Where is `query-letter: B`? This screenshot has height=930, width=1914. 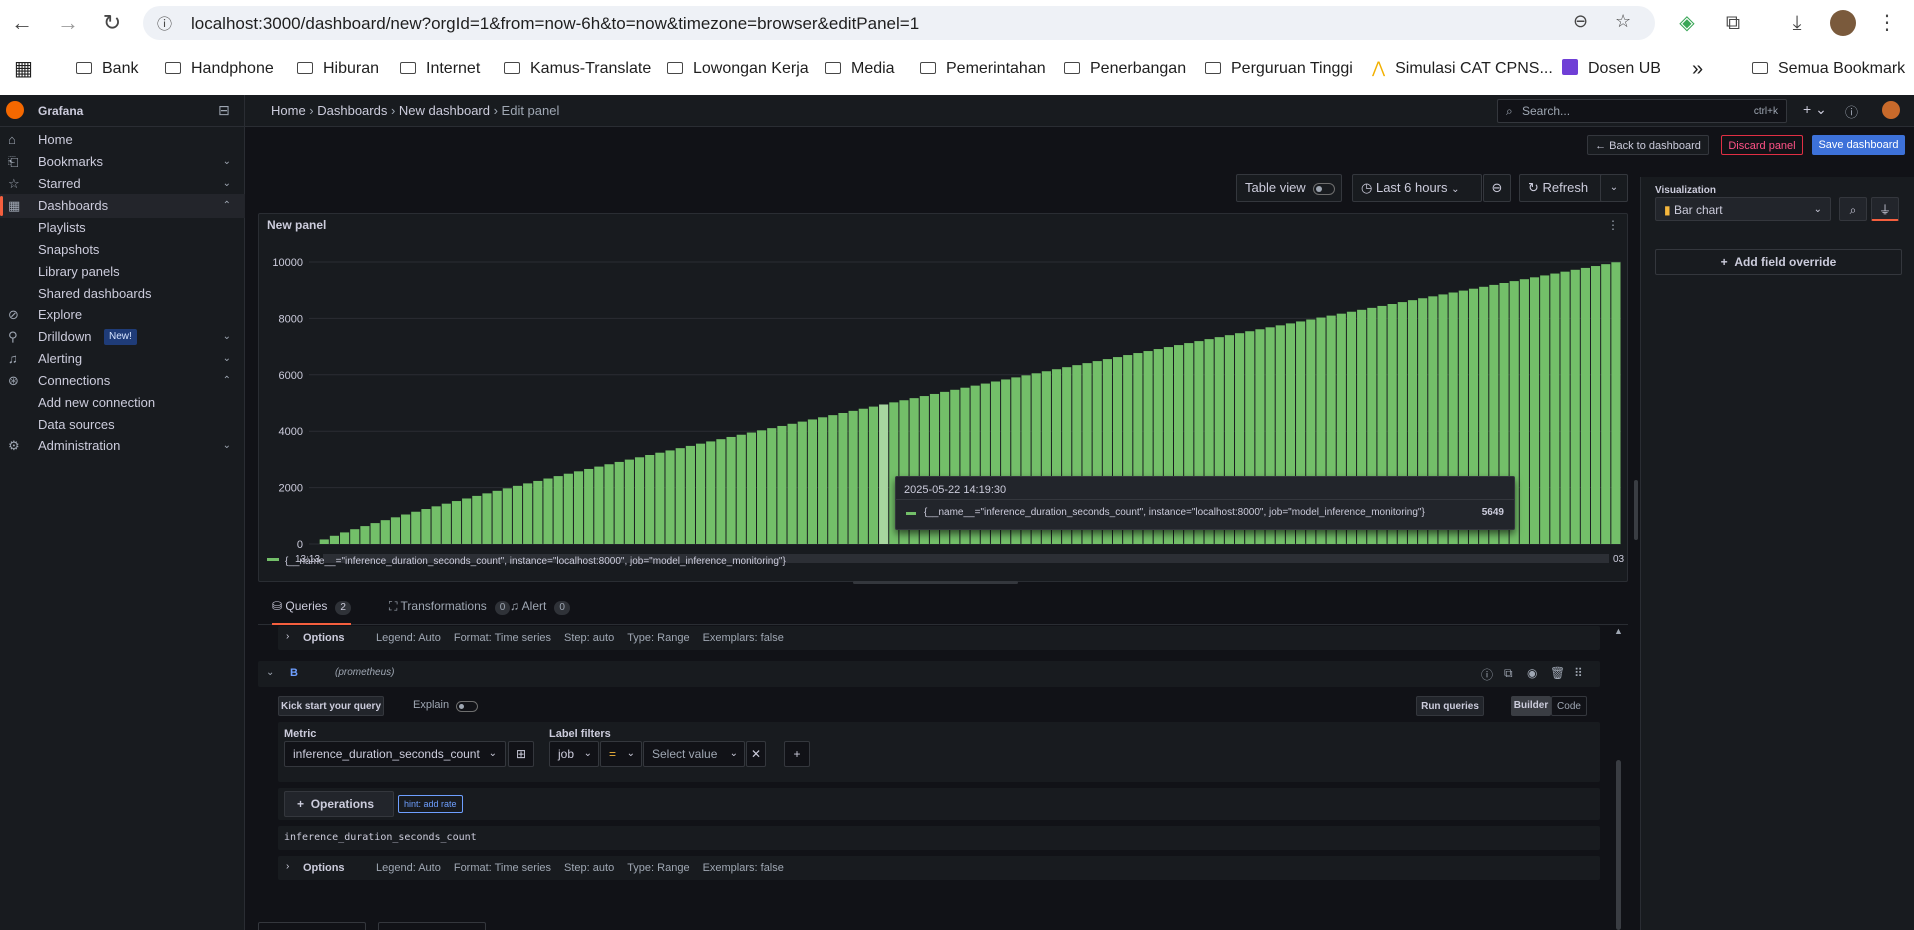
query-letter: B is located at coordinates (294, 673).